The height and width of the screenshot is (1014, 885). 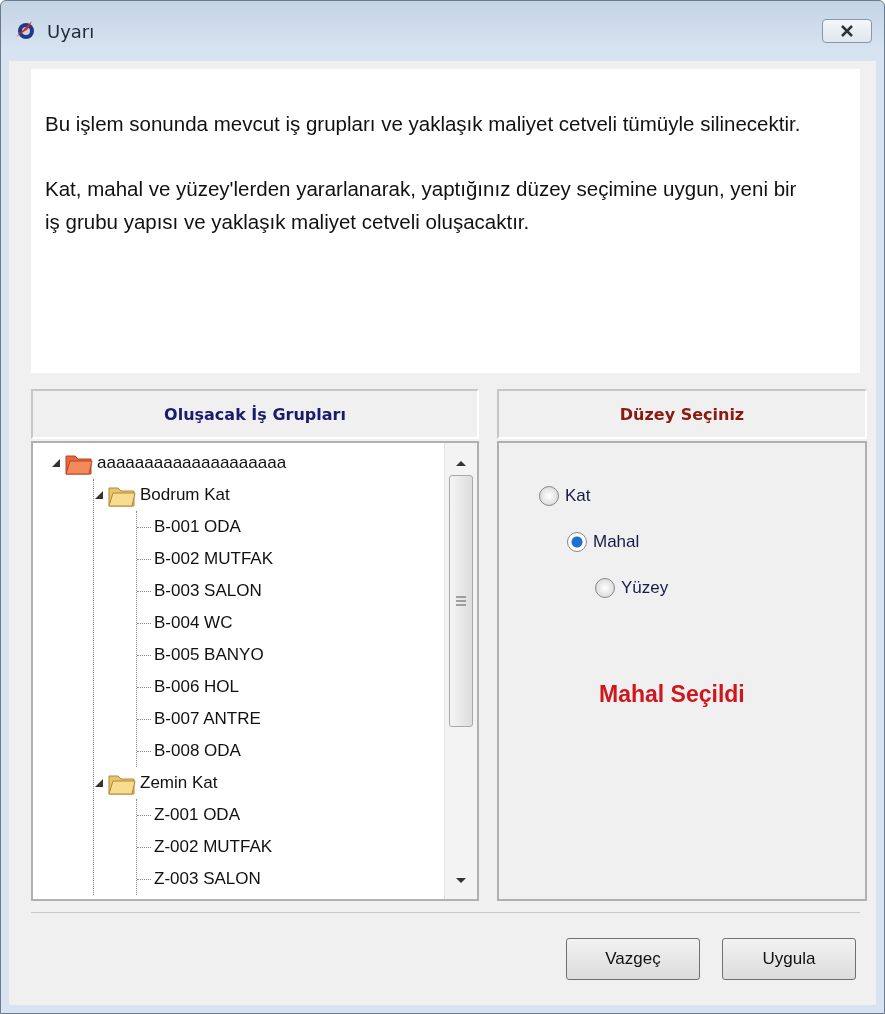 What do you see at coordinates (207, 719) in the screenshot?
I see `tree-item: B-007 ANTRE` at bounding box center [207, 719].